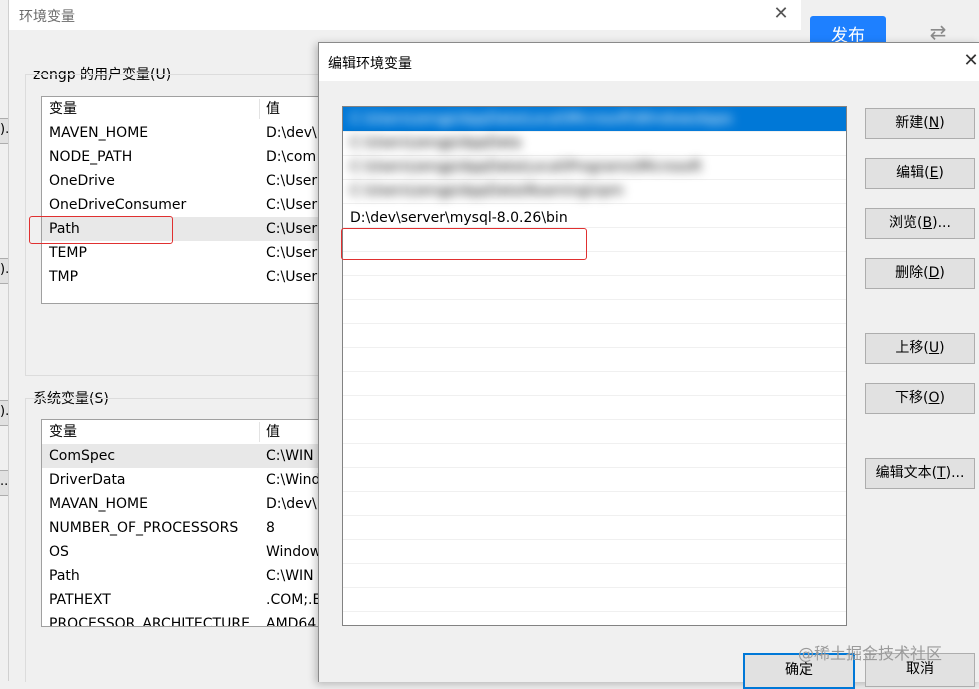 The image size is (979, 689). What do you see at coordinates (942, 123) in the screenshot?
I see `new-button-end: )` at bounding box center [942, 123].